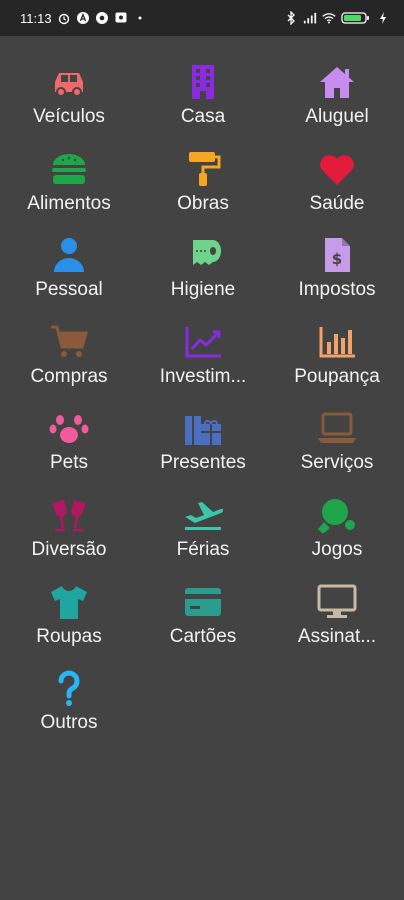  Describe the element at coordinates (356, 18) in the screenshot. I see `battery-icon` at that location.